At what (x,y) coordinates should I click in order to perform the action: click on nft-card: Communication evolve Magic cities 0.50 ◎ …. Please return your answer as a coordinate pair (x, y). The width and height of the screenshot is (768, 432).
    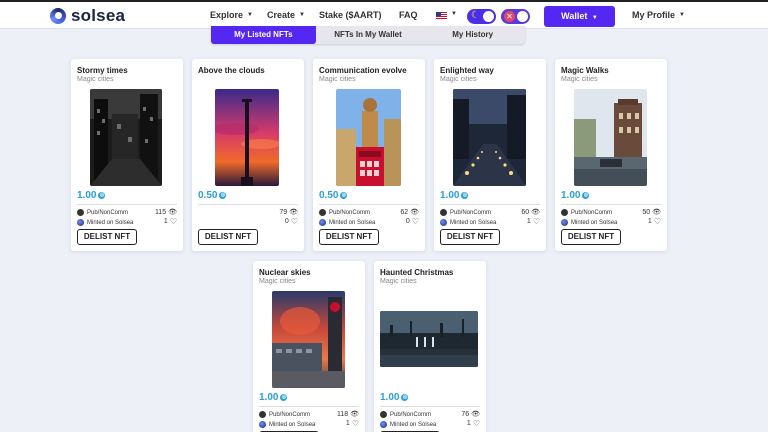
    Looking at the image, I should click on (369, 155).